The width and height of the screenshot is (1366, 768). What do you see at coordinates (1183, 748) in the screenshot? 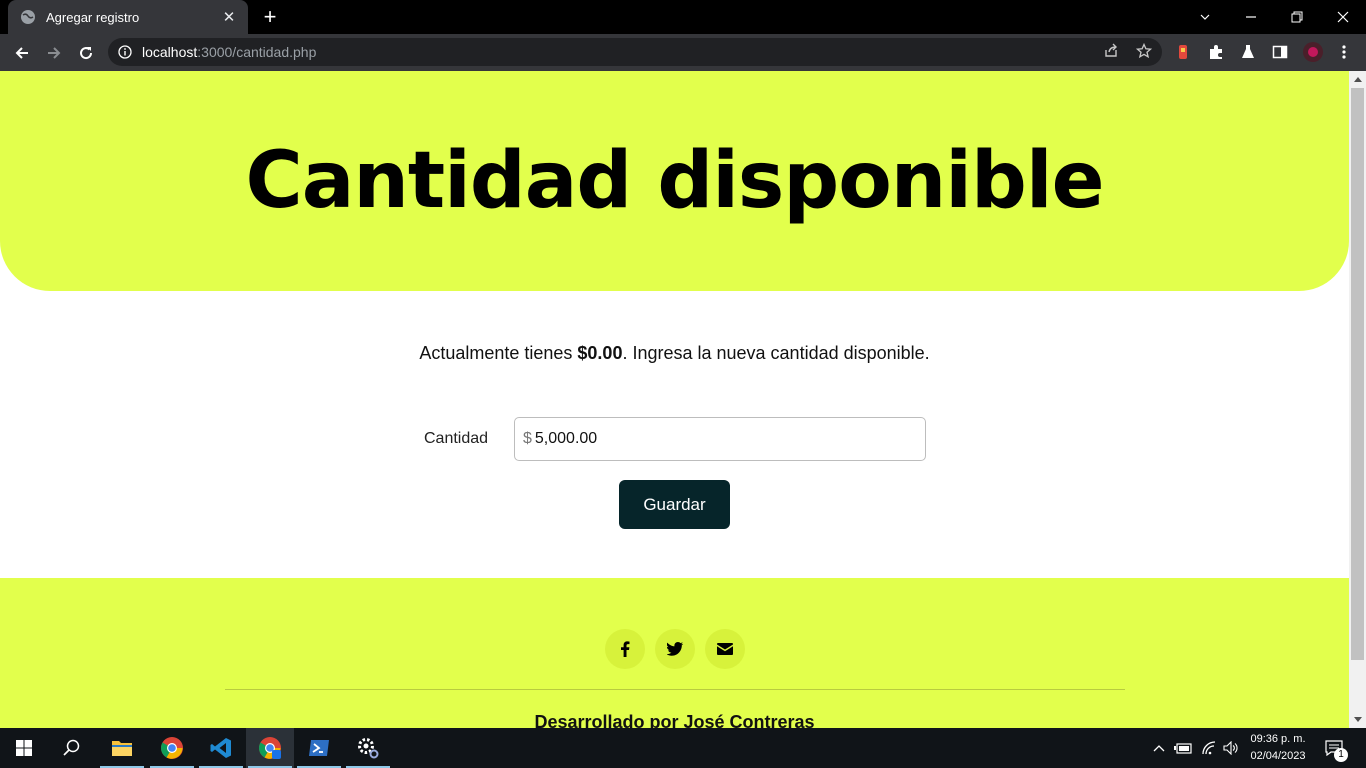
I see `battery-icon` at bounding box center [1183, 748].